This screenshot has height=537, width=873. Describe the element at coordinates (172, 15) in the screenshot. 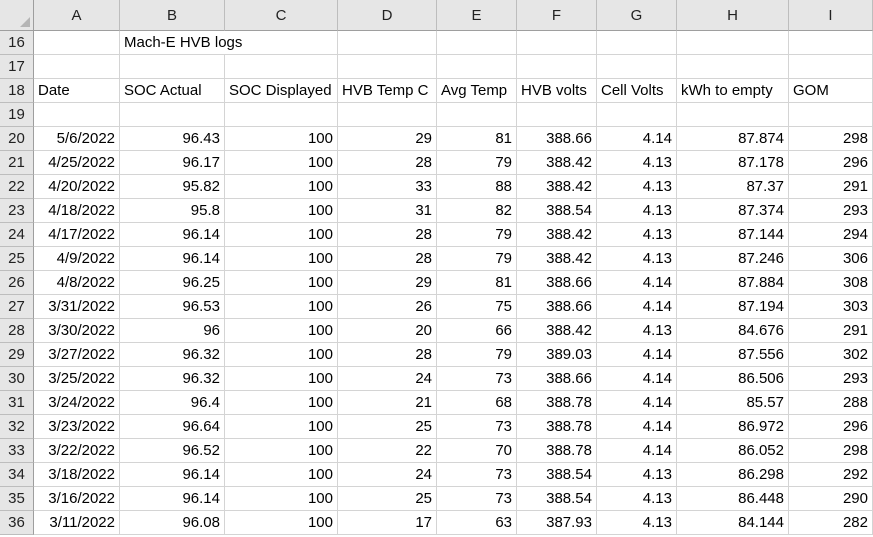

I see `column-header-b: B` at that location.